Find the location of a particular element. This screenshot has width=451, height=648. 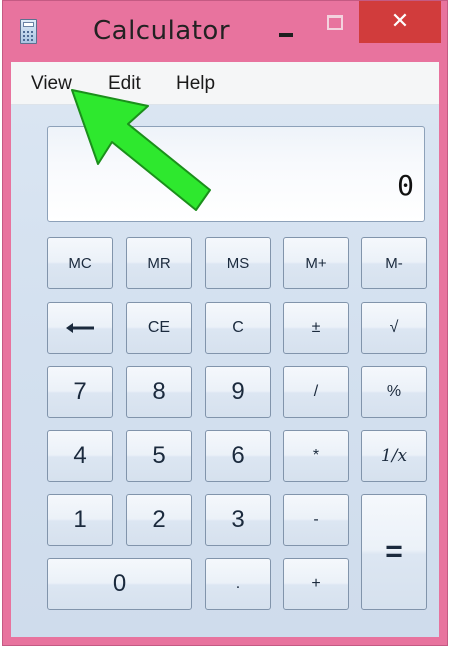

digit-2-button: 2 is located at coordinates (159, 520).